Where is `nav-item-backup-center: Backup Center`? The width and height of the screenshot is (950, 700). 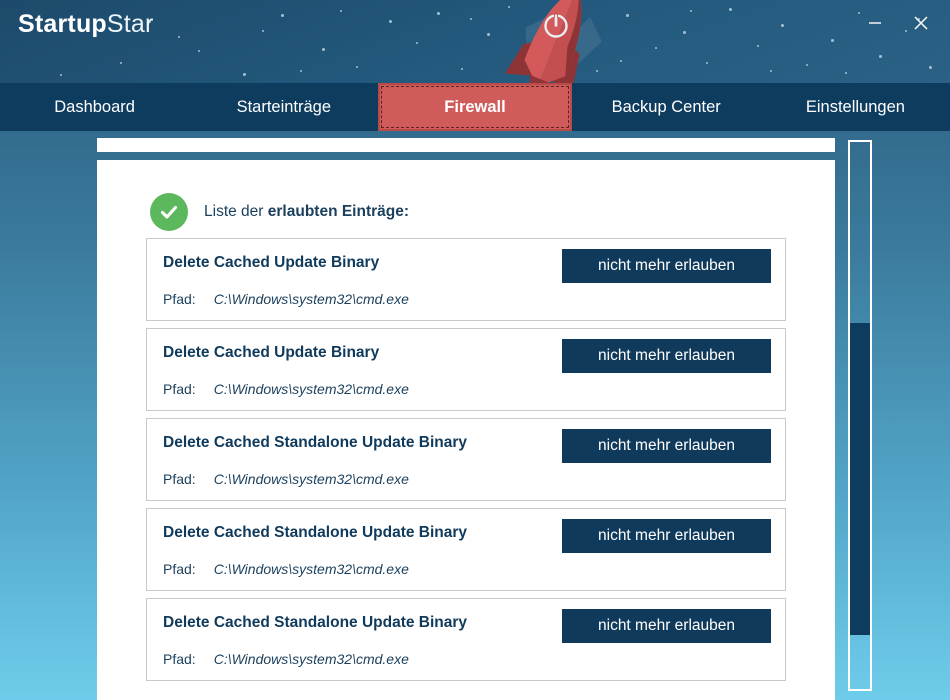 nav-item-backup-center: Backup Center is located at coordinates (666, 107).